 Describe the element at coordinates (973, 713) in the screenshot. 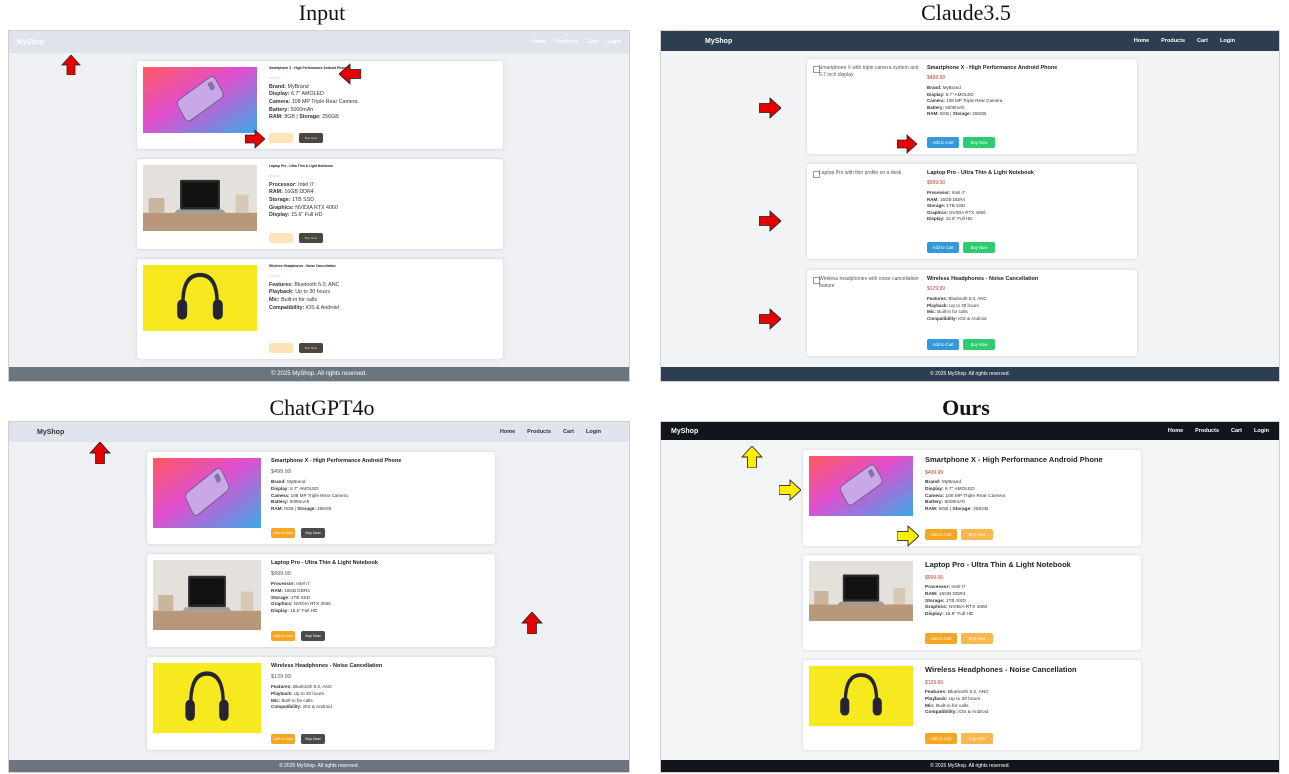

I see `spec-value: iOS & Android` at that location.